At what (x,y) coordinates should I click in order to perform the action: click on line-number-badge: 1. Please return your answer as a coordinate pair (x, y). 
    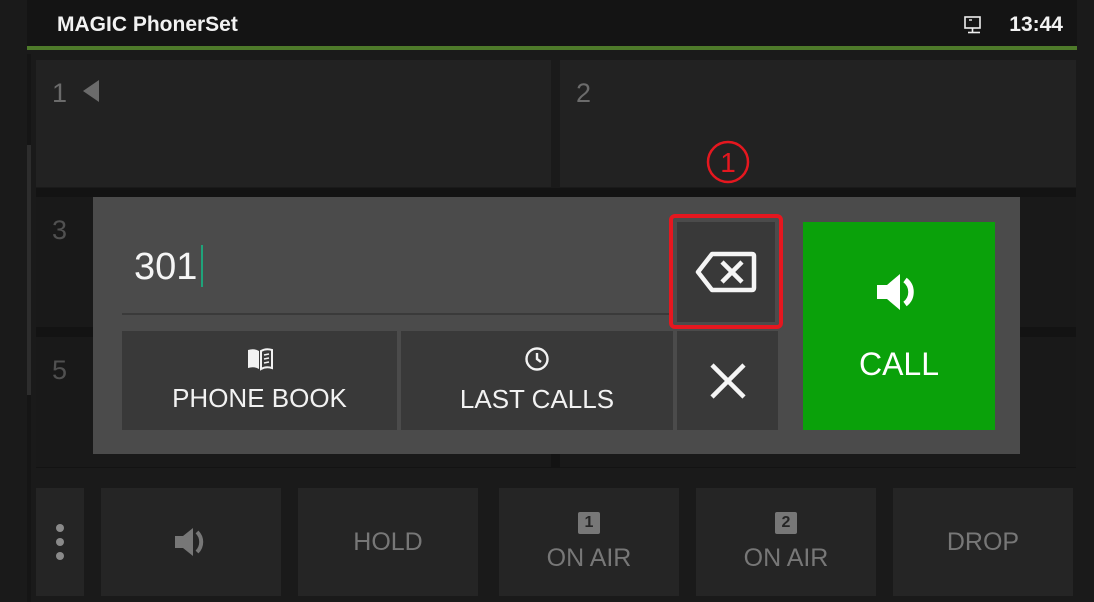
    Looking at the image, I should click on (589, 522).